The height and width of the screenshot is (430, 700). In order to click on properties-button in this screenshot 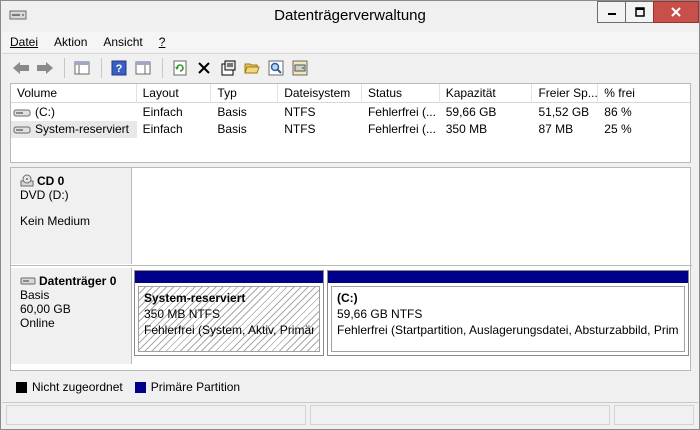, I will do `click(228, 68)`.